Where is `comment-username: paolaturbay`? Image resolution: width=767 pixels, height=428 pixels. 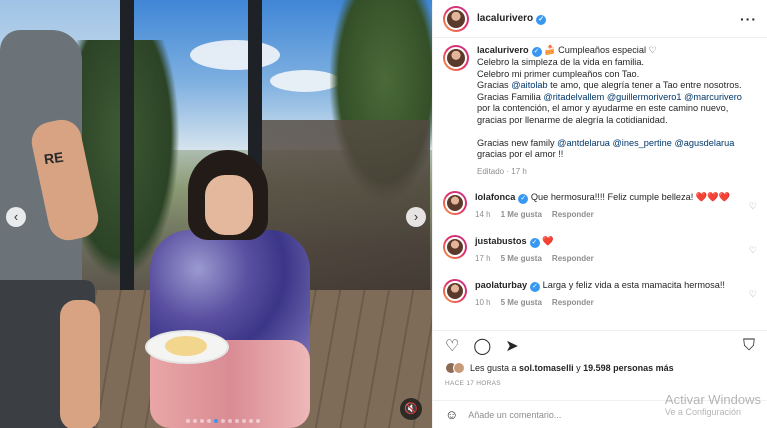
comment-username: paolaturbay is located at coordinates (501, 285).